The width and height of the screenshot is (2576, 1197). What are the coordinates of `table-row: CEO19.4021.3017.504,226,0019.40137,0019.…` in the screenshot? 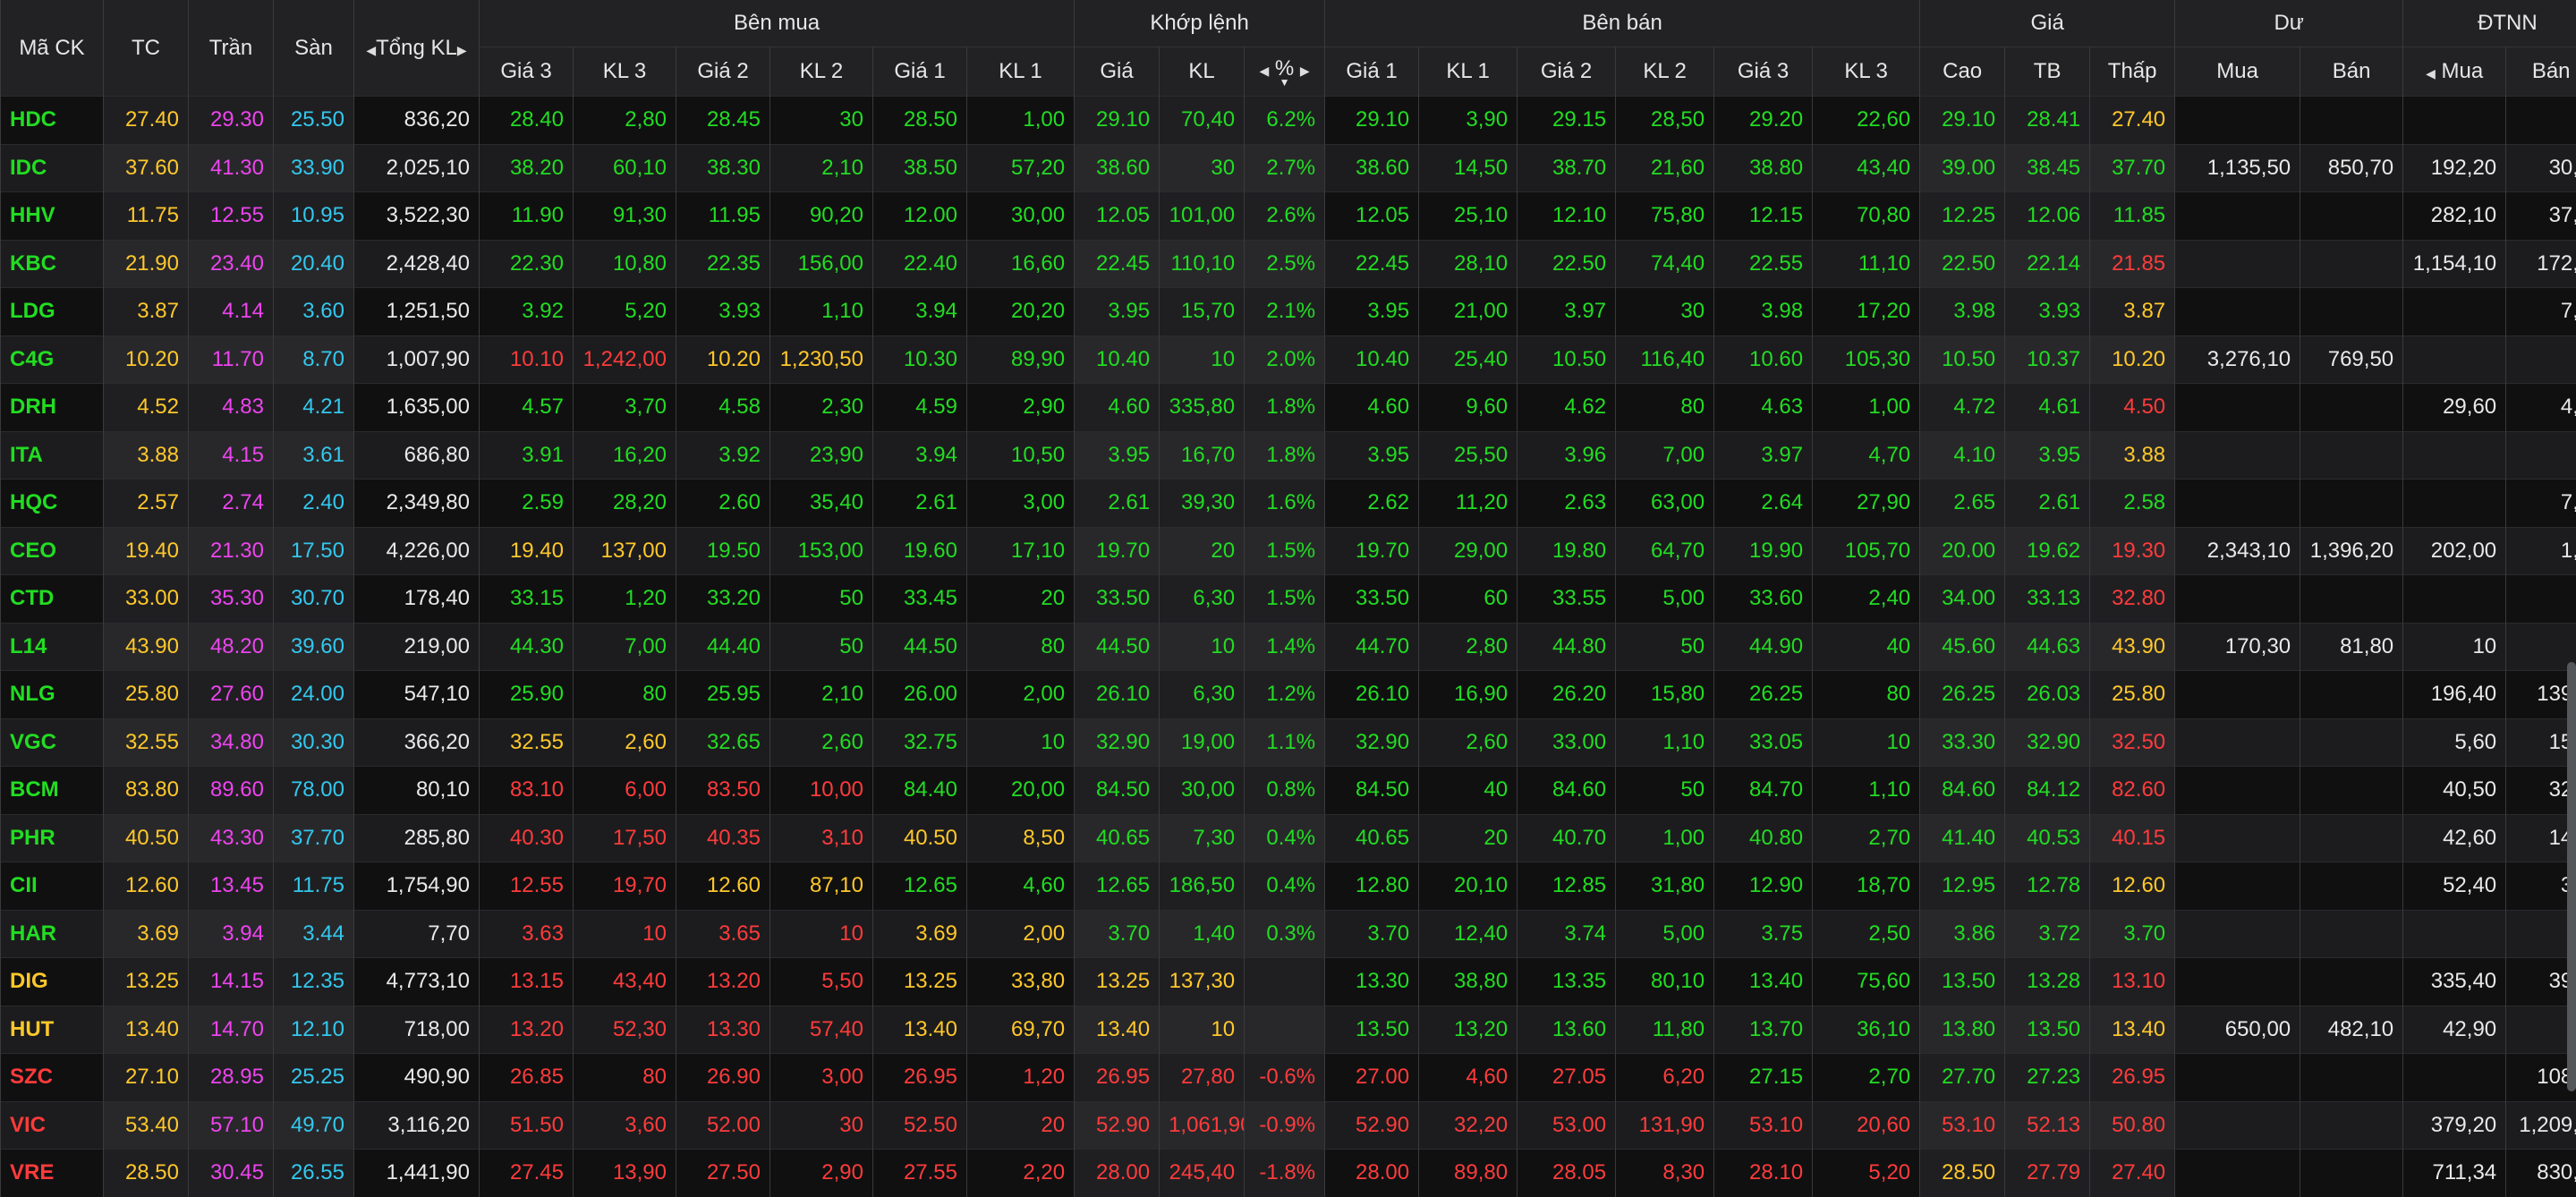 It's located at (1288, 551).